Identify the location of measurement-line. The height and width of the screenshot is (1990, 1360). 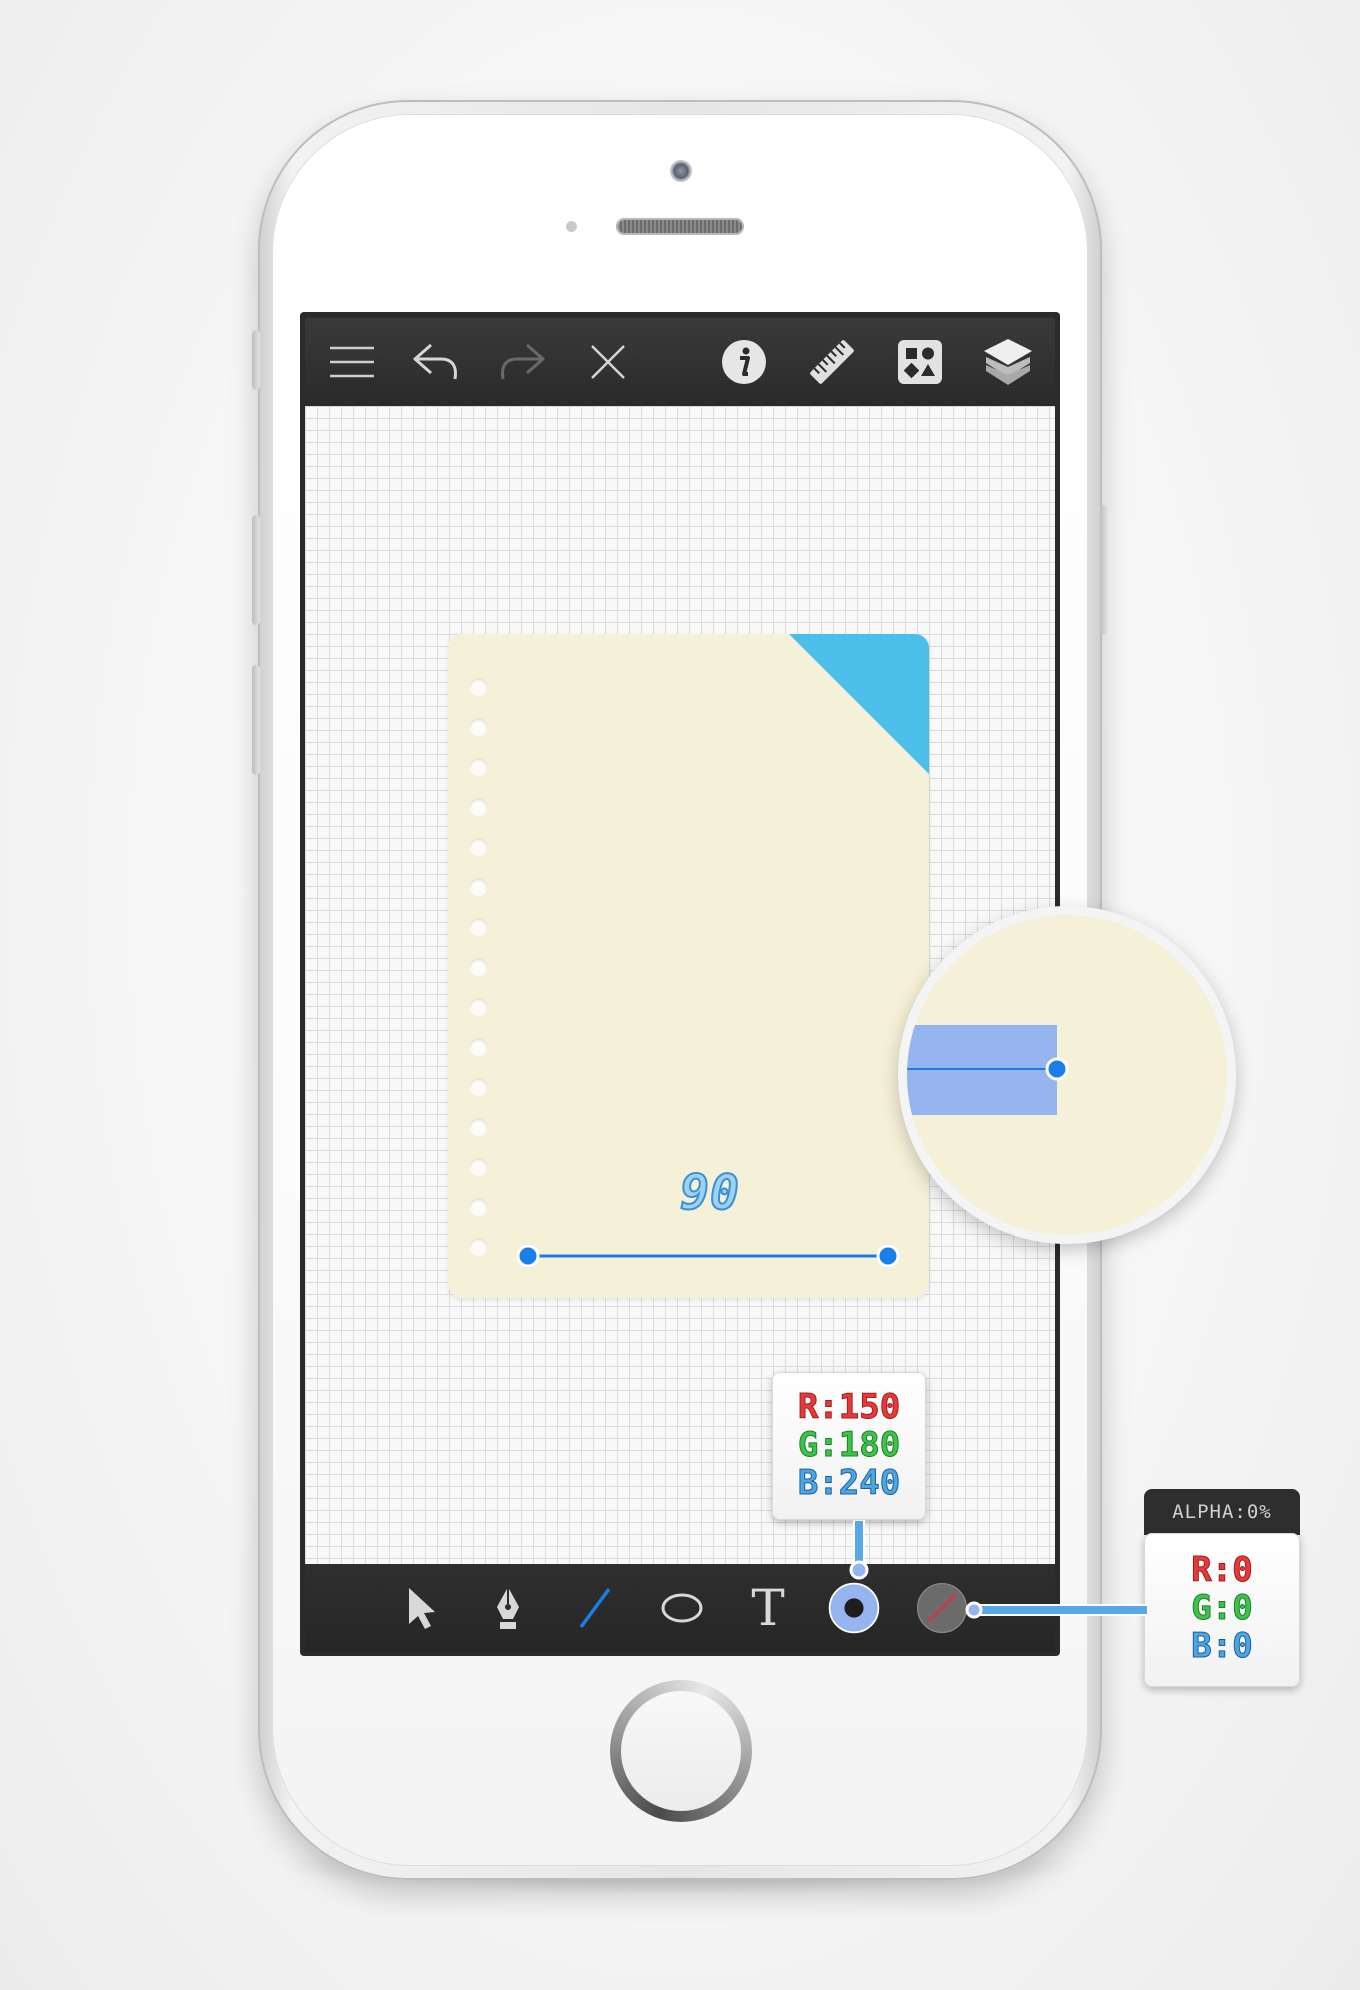
(708, 1256).